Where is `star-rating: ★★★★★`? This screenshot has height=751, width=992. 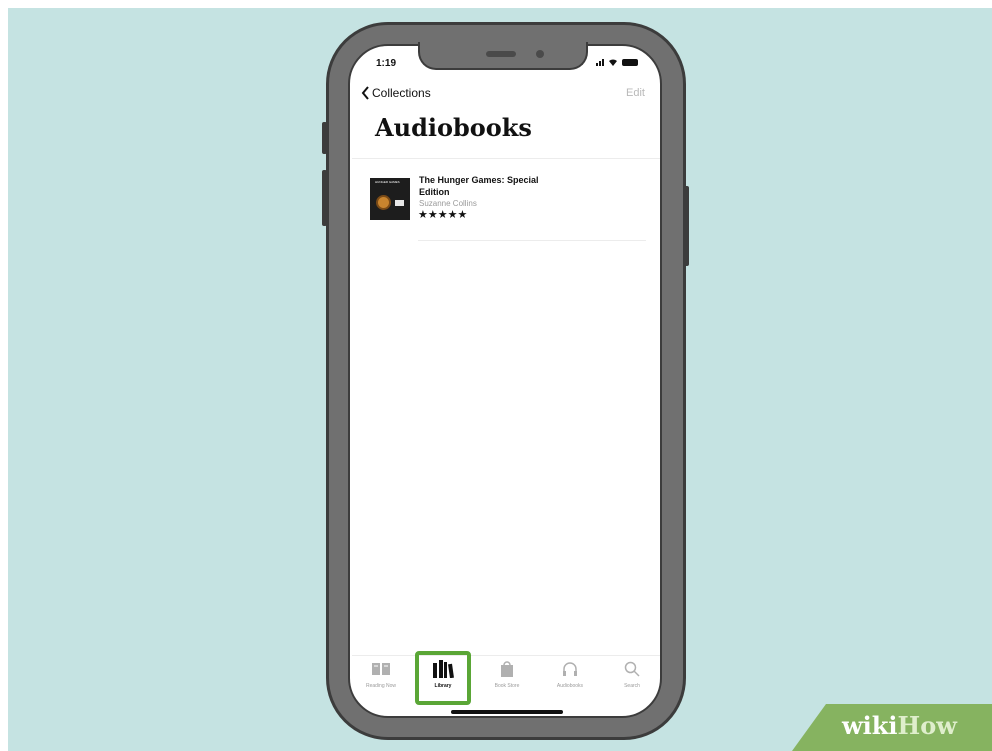
star-rating: ★★★★★ is located at coordinates (443, 215).